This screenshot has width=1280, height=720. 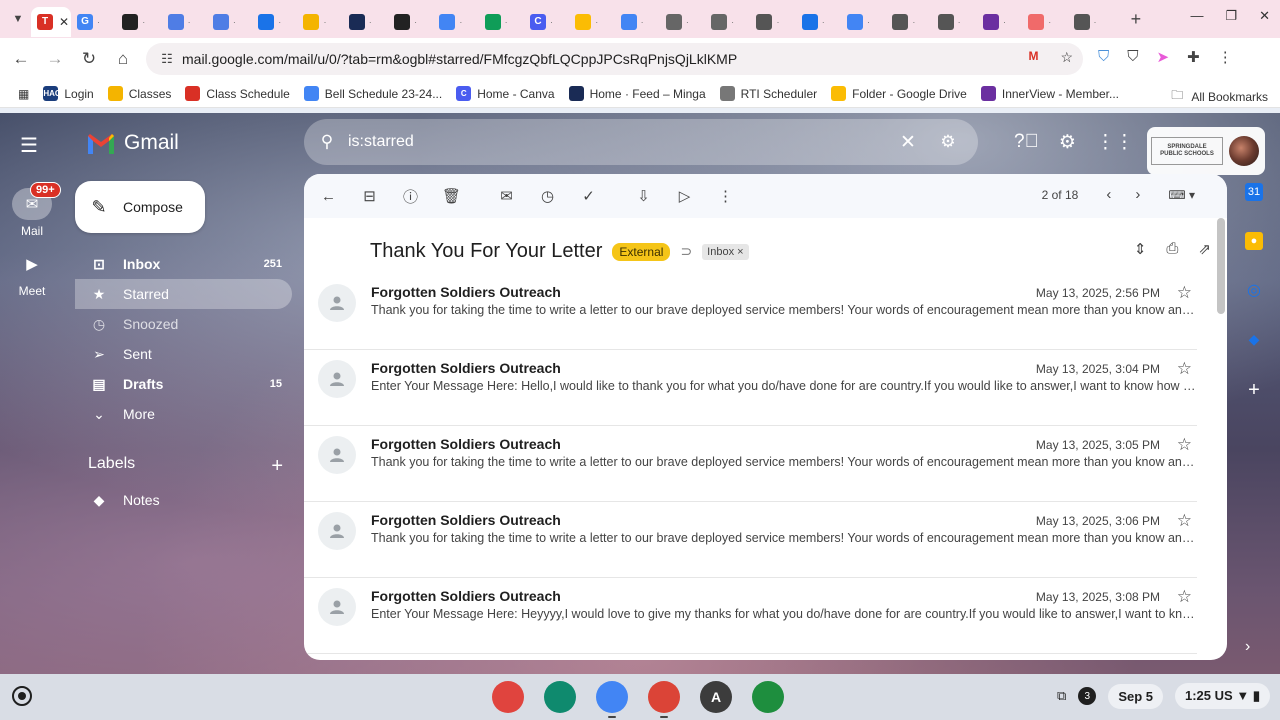 What do you see at coordinates (1026, 142) in the screenshot?
I see `help-icon: ?⃝` at bounding box center [1026, 142].